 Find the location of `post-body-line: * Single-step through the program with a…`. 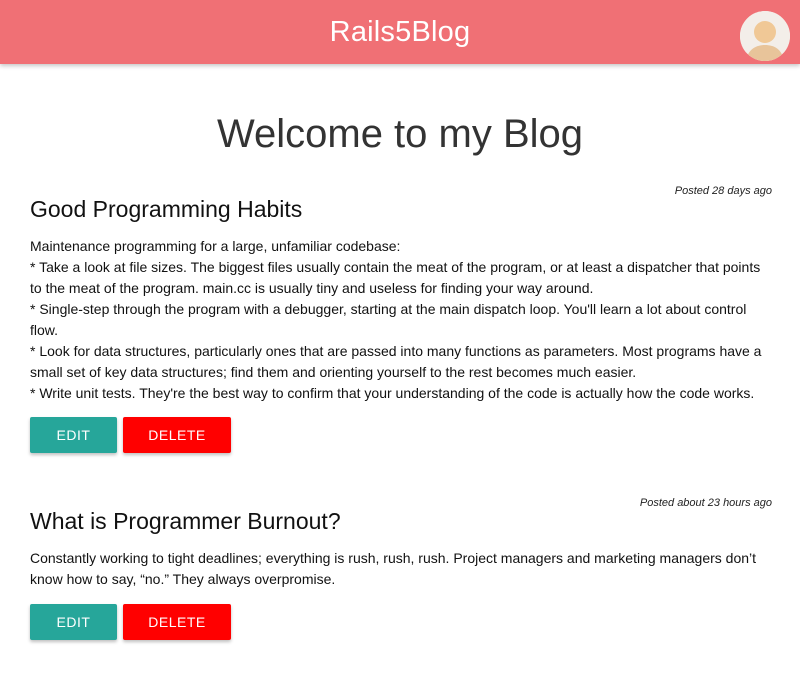

post-body-line: * Single-step through the program with a… is located at coordinates (388, 319).